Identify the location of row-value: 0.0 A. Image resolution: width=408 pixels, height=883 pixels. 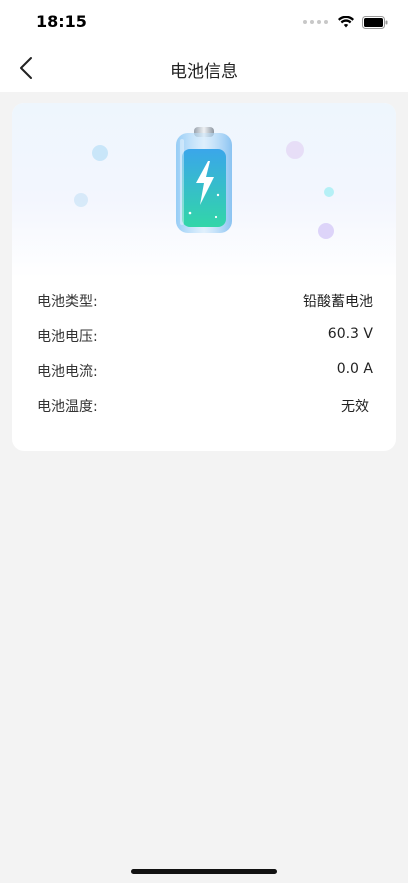
(354, 369).